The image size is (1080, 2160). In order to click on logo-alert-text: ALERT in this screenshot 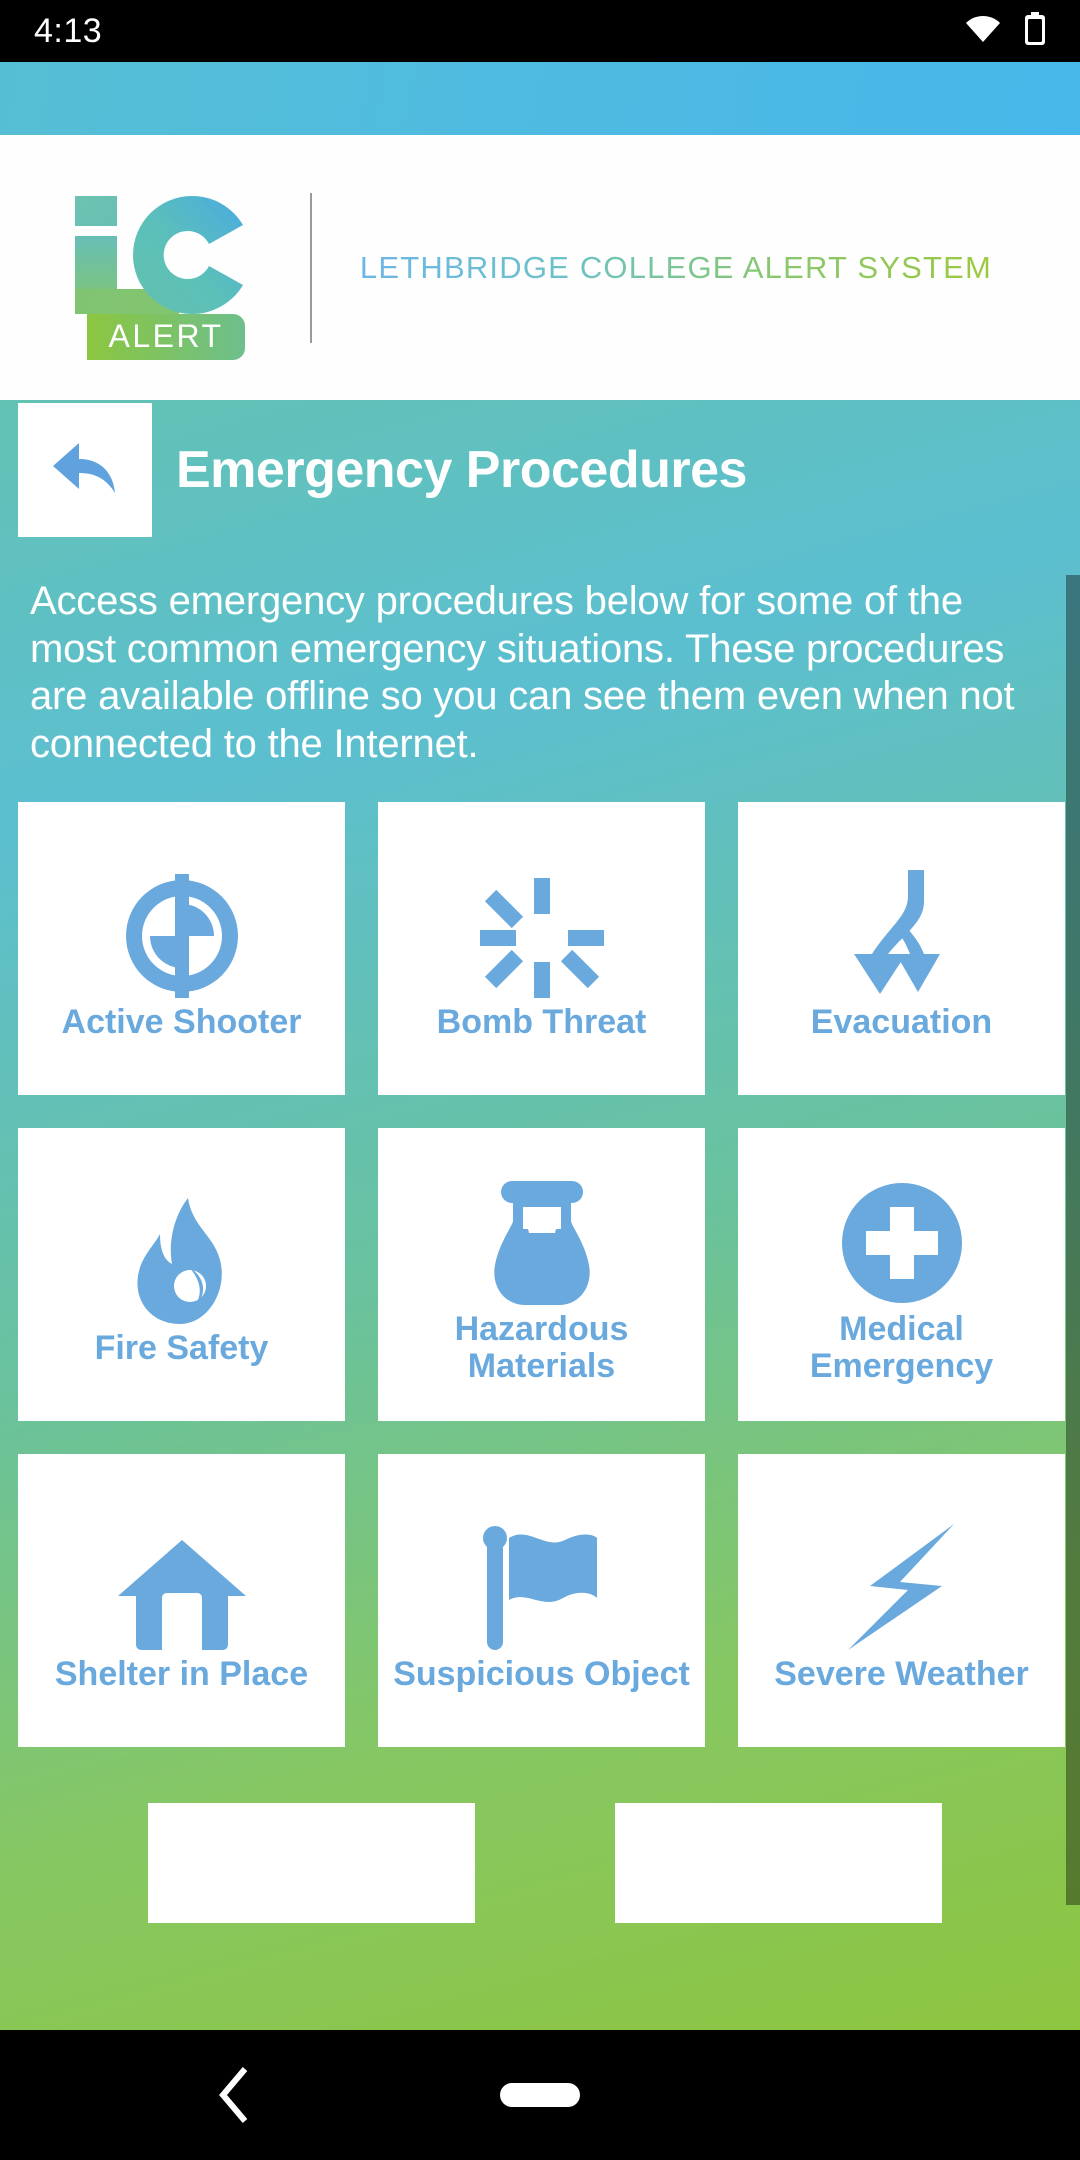, I will do `click(166, 336)`.